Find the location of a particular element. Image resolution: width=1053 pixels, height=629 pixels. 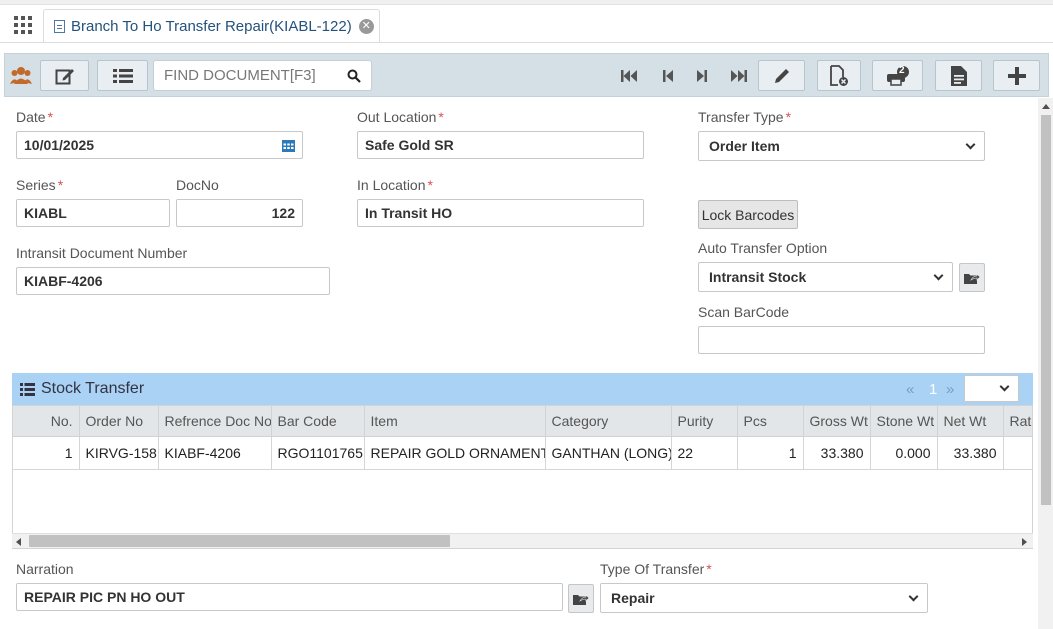

skip-first-icon is located at coordinates (629, 76).